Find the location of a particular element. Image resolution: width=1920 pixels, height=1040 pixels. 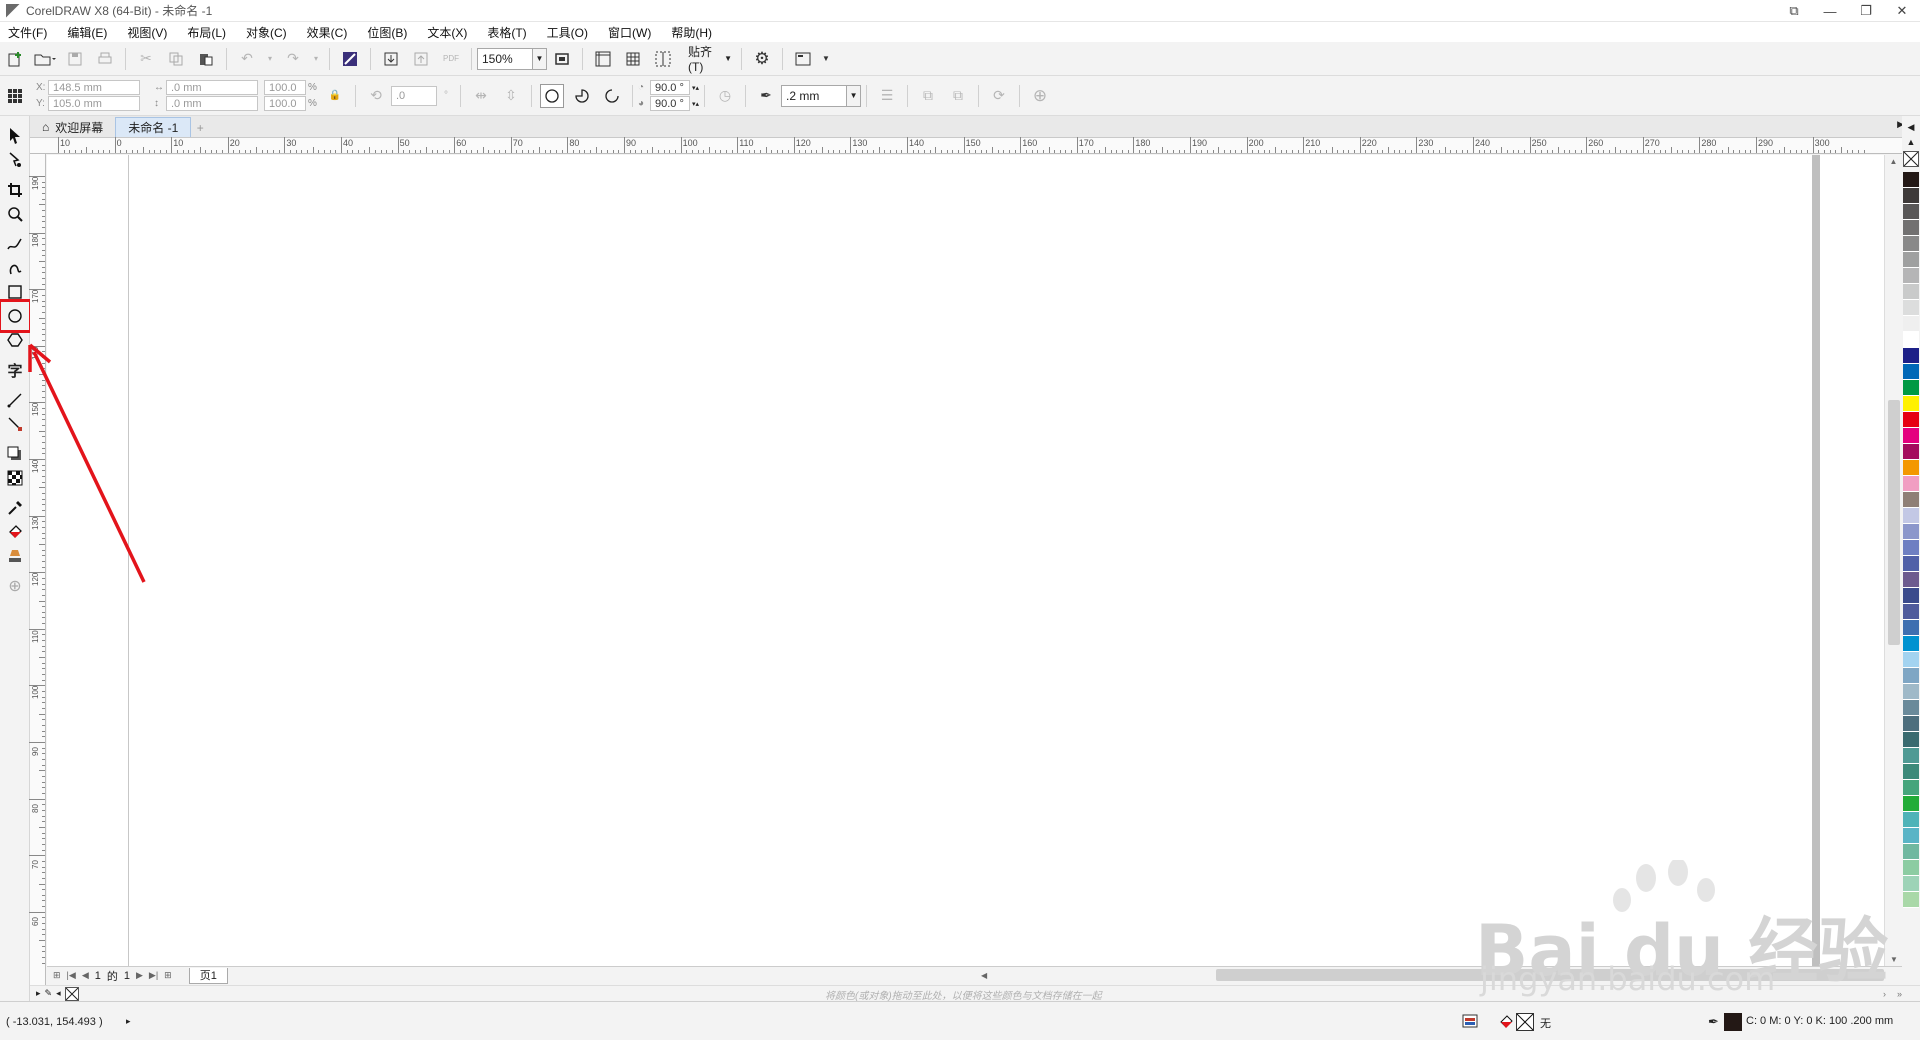

zoom-tool-icon is located at coordinates (15, 214).